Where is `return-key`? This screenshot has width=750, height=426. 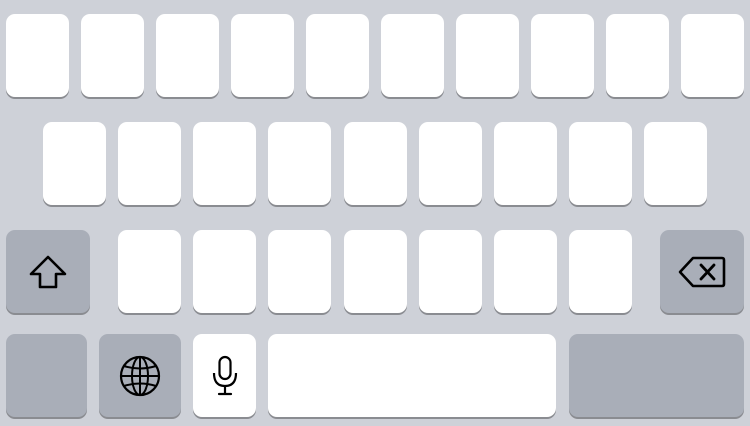
return-key is located at coordinates (656, 375).